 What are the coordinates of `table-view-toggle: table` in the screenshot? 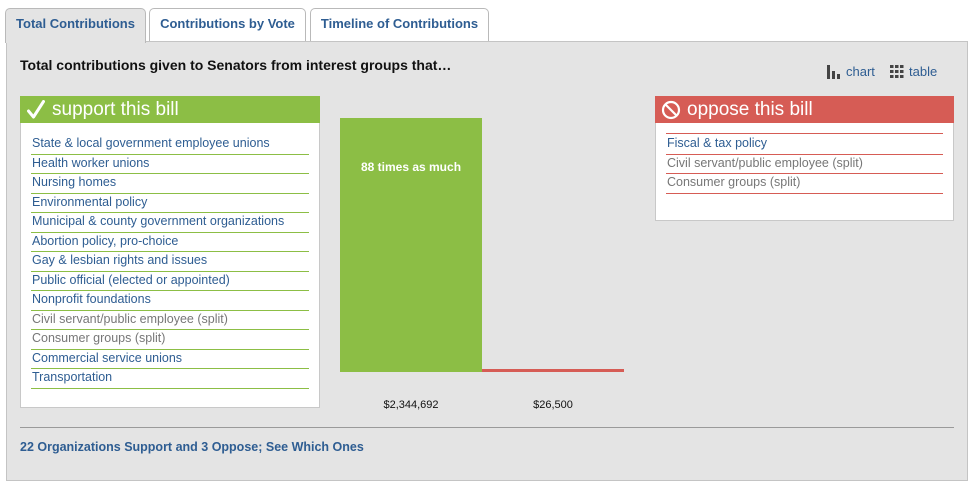 It's located at (913, 71).